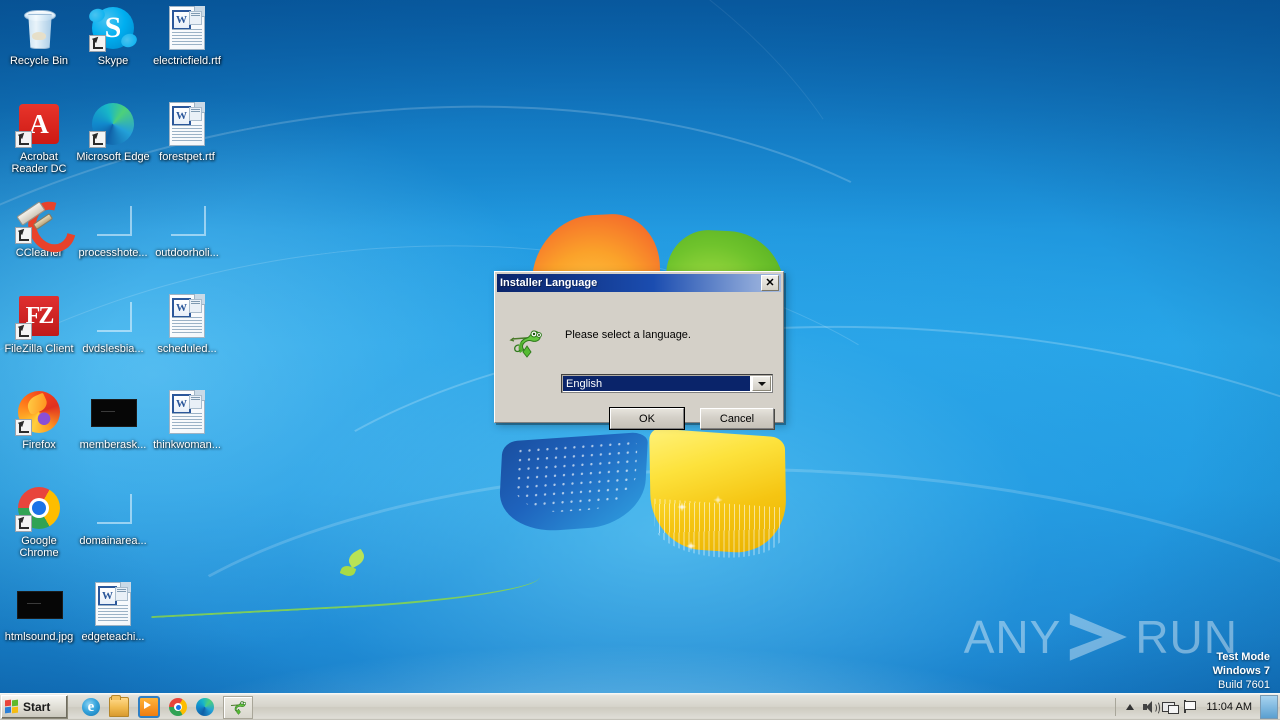 Image resolution: width=1280 pixels, height=720 pixels. What do you see at coordinates (39, 445) in the screenshot?
I see `desktop-icon-label: Firefox` at bounding box center [39, 445].